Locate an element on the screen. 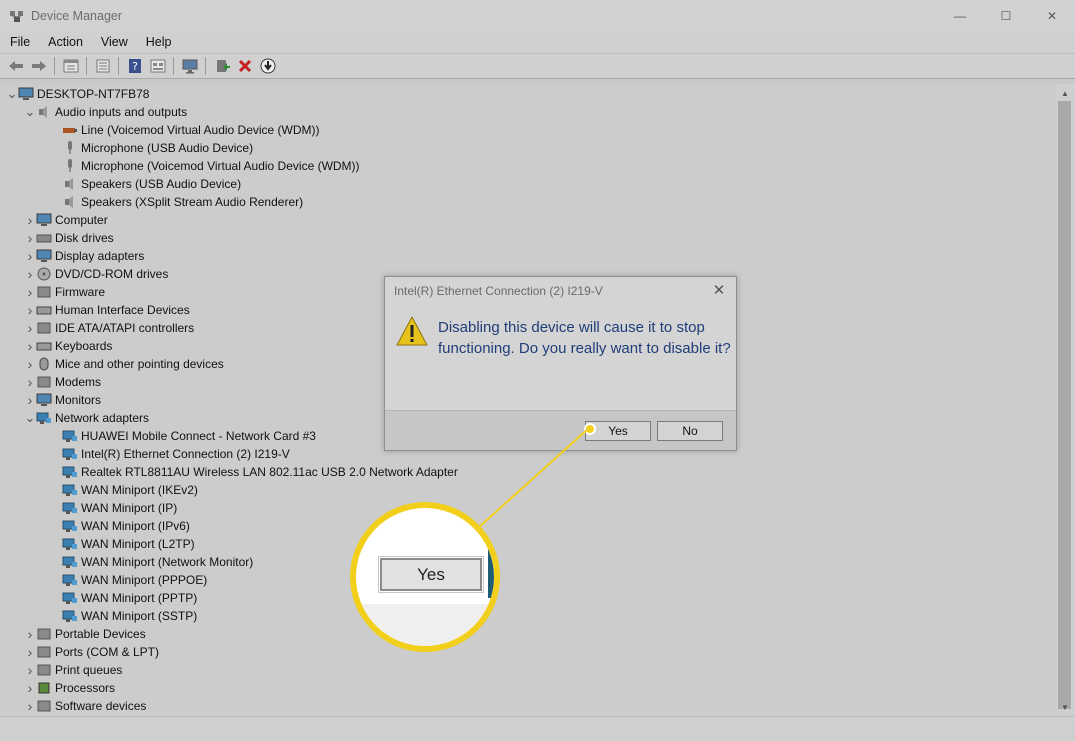 Image resolution: width=1075 pixels, height=741 pixels. tree-device-network-label: HUAWEI Mobile Connect - Network Card #3 is located at coordinates (198, 436).